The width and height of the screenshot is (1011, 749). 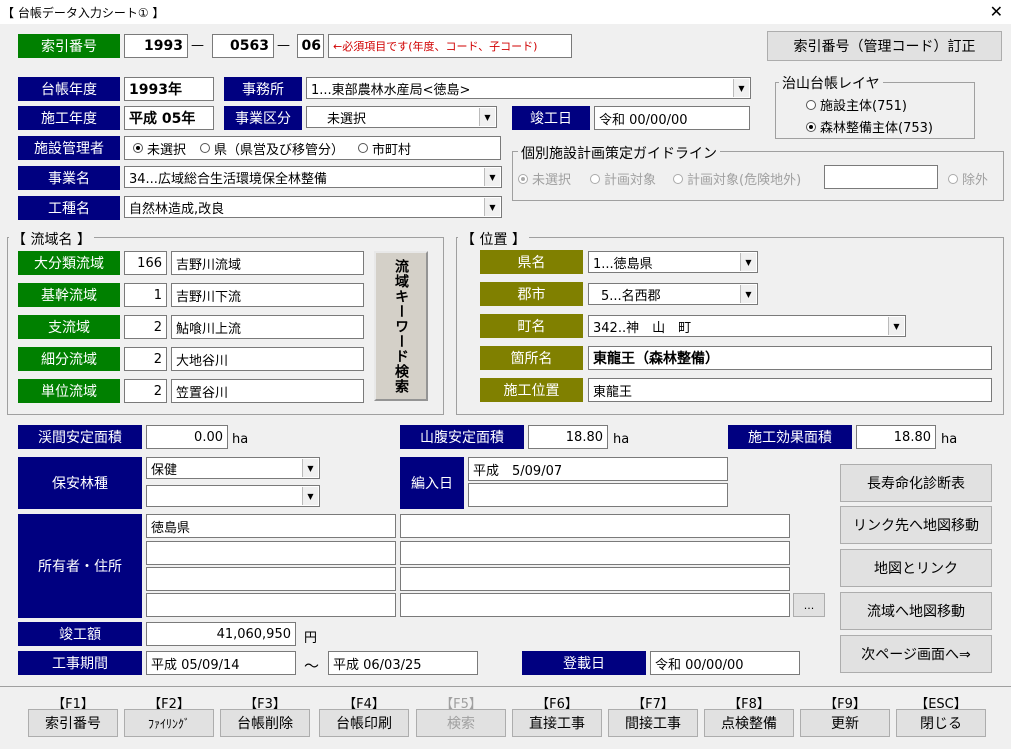 I want to click on slope-area-input: 18.80, so click(x=568, y=437).